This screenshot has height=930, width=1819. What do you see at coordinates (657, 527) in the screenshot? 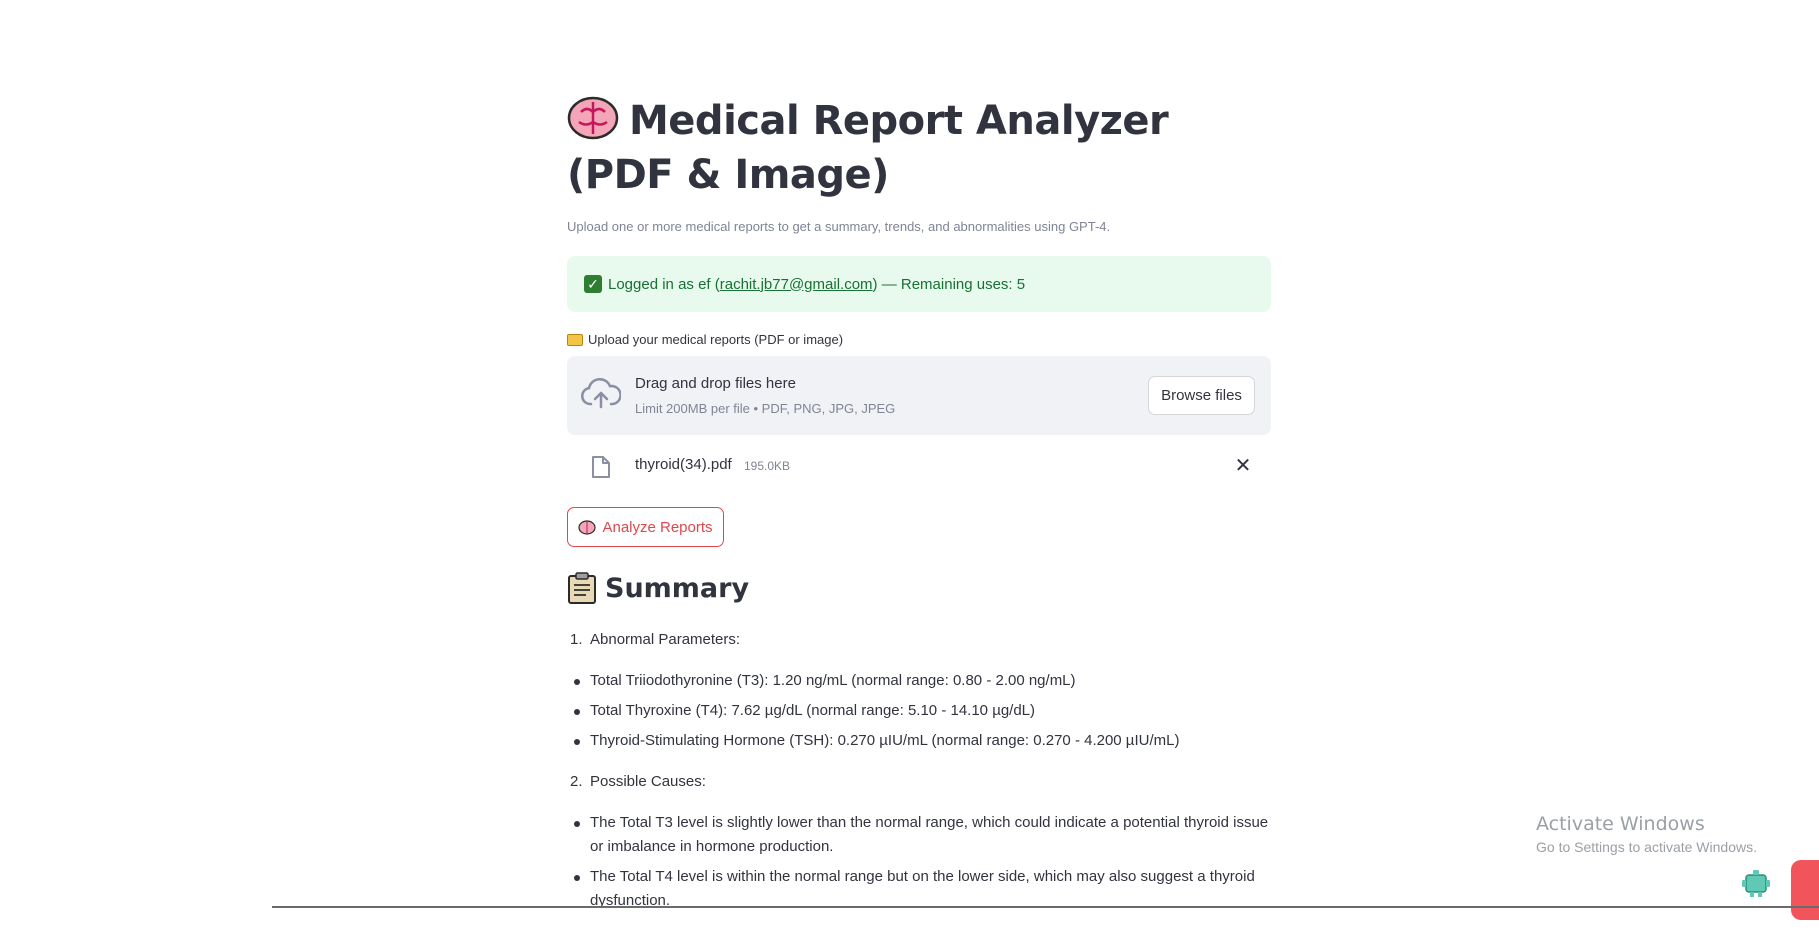
I see `analyze-reports-label: Analyze Reports` at bounding box center [657, 527].